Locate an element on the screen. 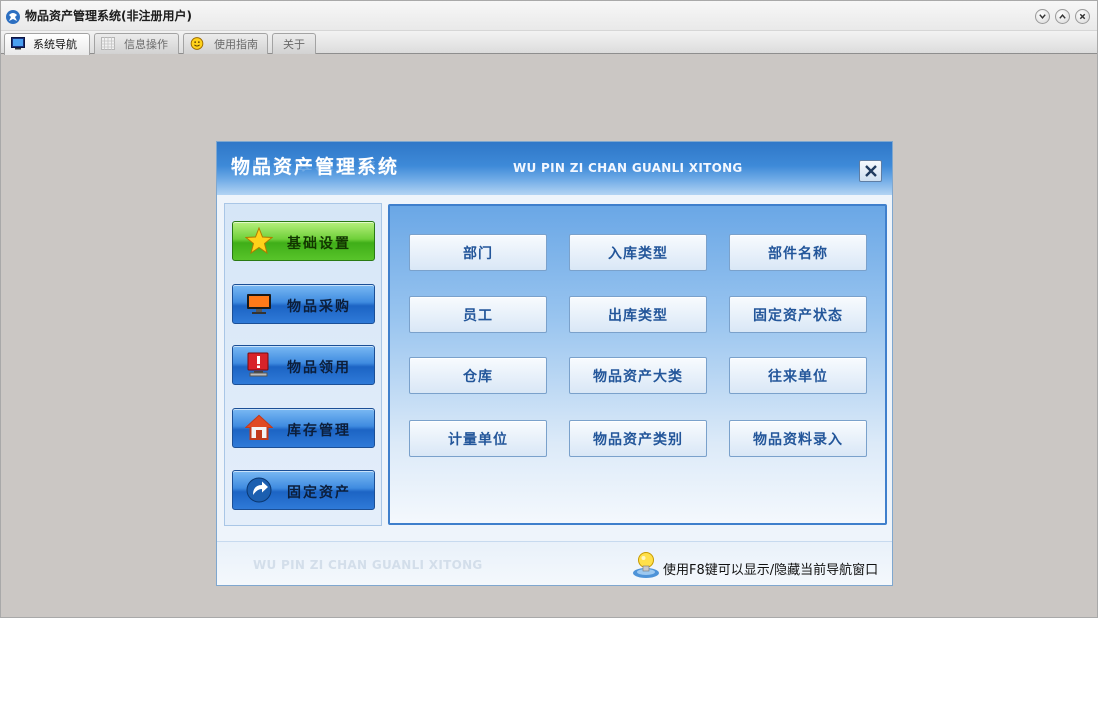 The width and height of the screenshot is (1098, 711). tab-label: 关于 is located at coordinates (294, 44).